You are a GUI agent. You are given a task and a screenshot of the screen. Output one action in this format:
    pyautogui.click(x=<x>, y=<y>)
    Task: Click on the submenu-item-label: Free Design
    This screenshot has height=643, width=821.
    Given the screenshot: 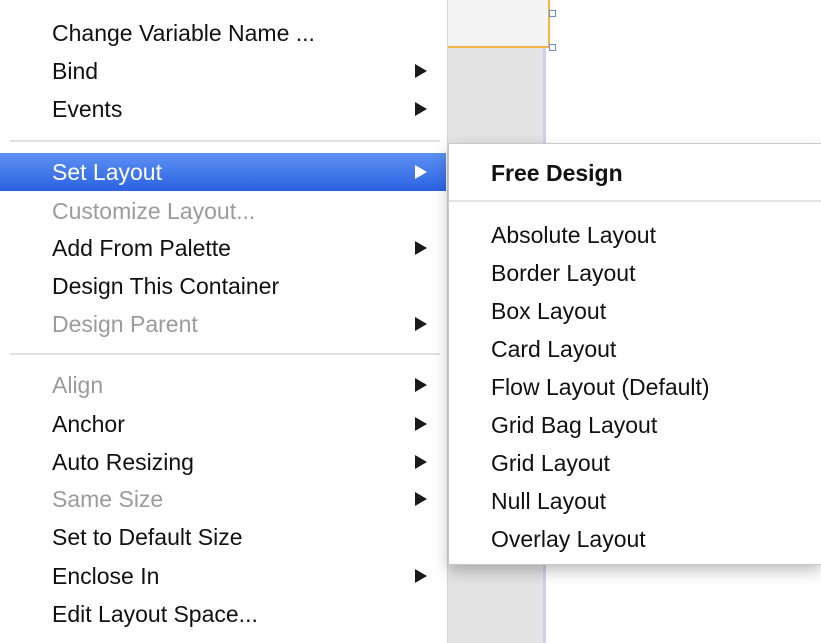 What is the action you would take?
    pyautogui.click(x=557, y=172)
    